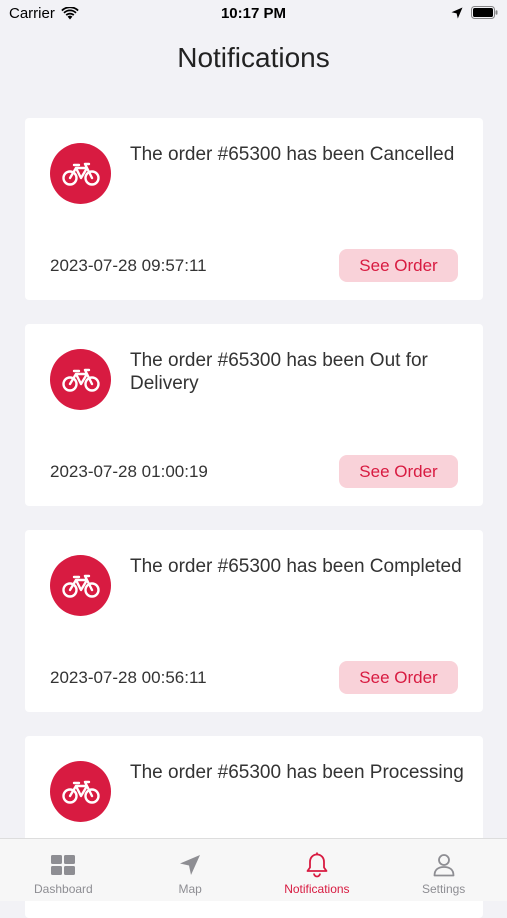 Image resolution: width=507 pixels, height=918 pixels. What do you see at coordinates (63, 889) in the screenshot?
I see `tab-label: Dashboard` at bounding box center [63, 889].